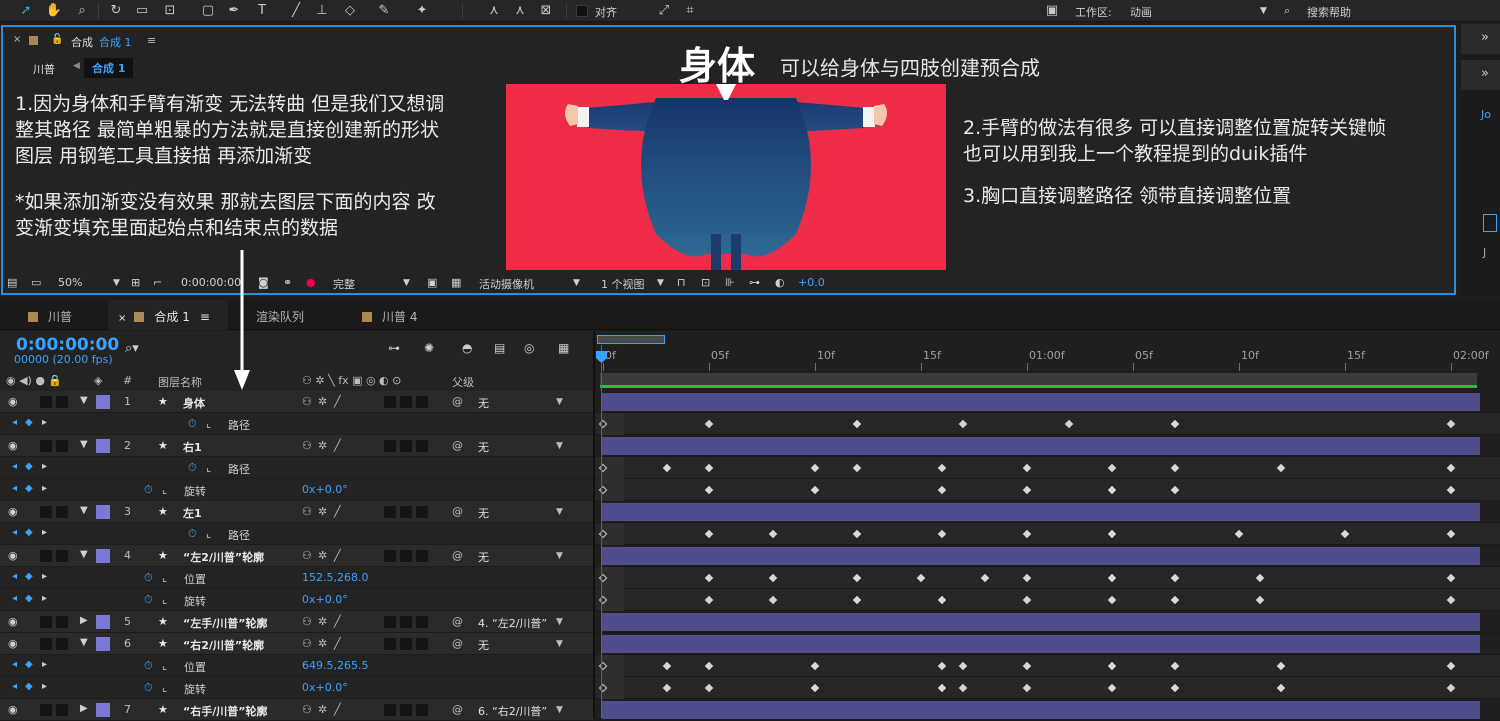 The width and height of the screenshot is (1500, 721). I want to click on zoom-dropdown-icon: ▼, so click(116, 283).